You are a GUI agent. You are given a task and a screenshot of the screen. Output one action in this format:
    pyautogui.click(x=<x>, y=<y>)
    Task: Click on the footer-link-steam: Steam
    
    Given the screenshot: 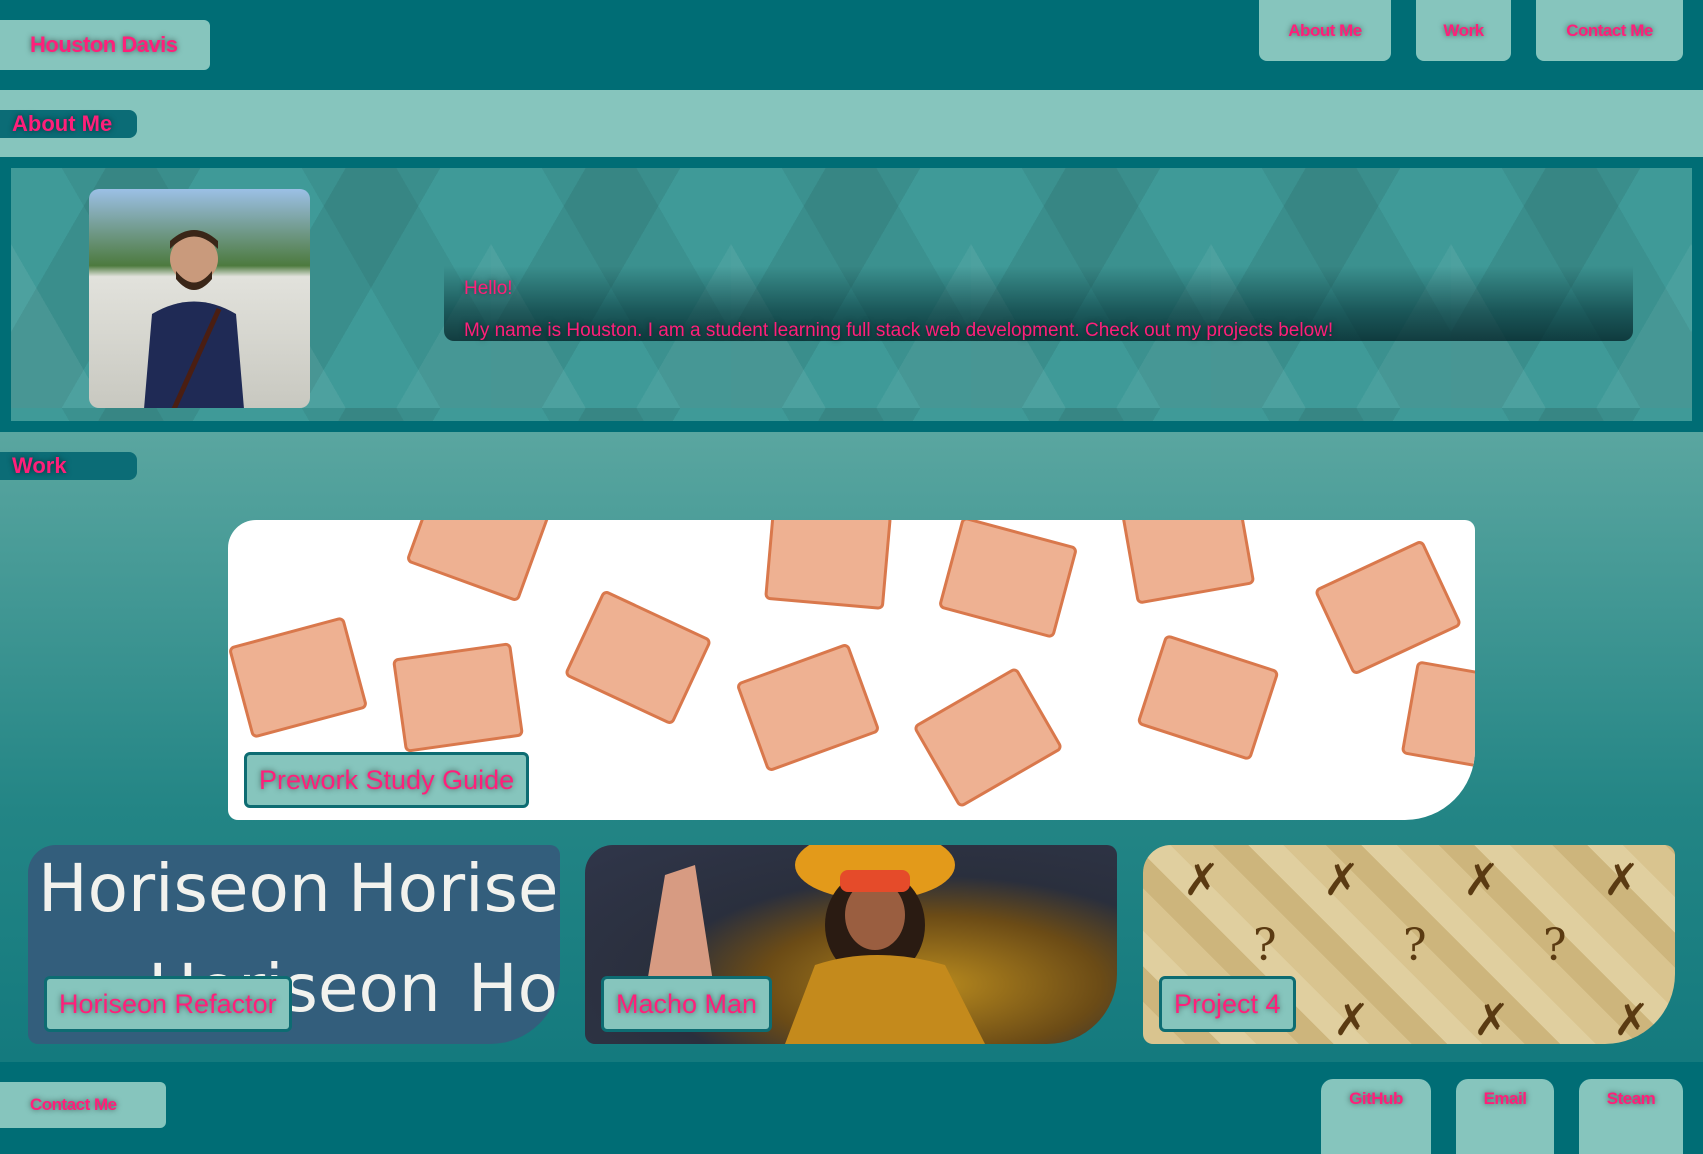 What is the action you would take?
    pyautogui.click(x=1631, y=1116)
    